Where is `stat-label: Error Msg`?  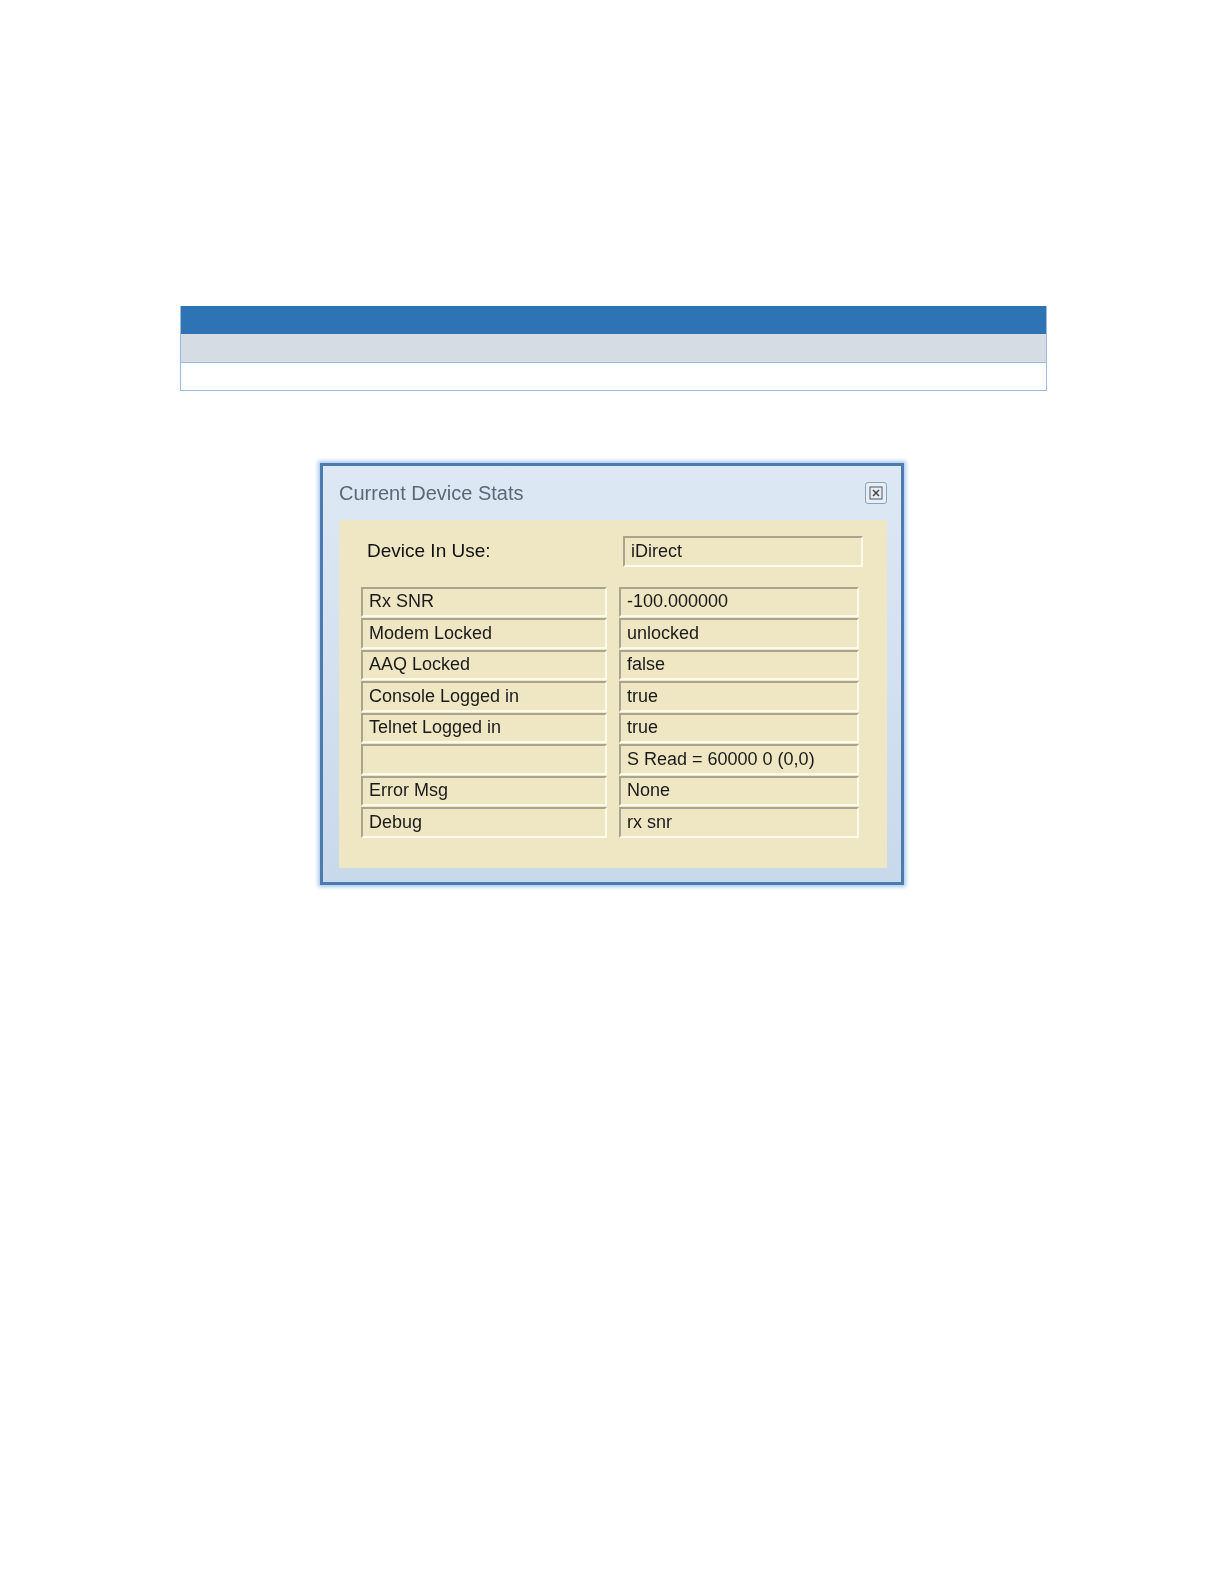 stat-label: Error Msg is located at coordinates (484, 790).